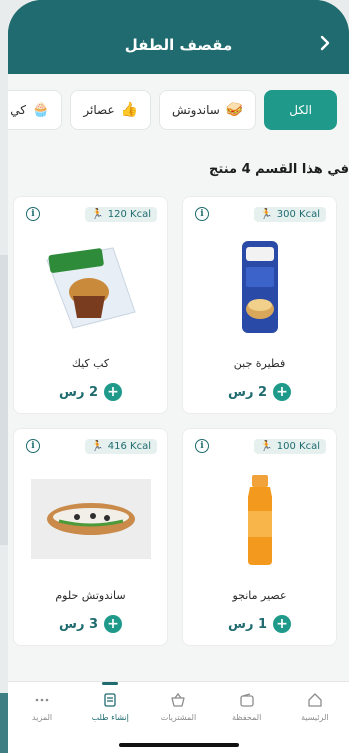 The height and width of the screenshot is (753, 349). I want to click on category-chip-cake: 🧁 كي, so click(35, 110).